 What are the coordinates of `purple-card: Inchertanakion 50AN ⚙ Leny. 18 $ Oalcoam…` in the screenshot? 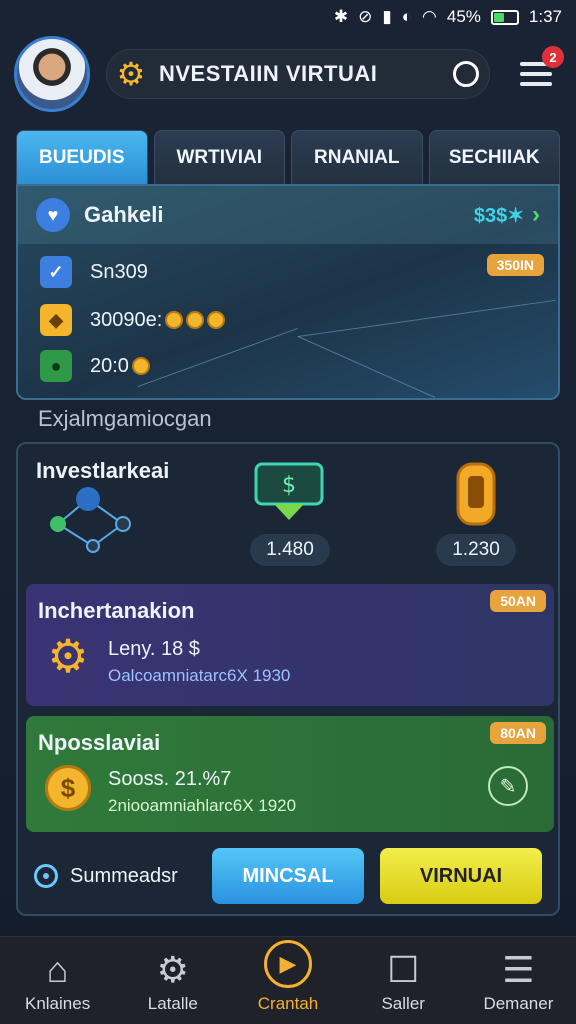 It's located at (290, 645).